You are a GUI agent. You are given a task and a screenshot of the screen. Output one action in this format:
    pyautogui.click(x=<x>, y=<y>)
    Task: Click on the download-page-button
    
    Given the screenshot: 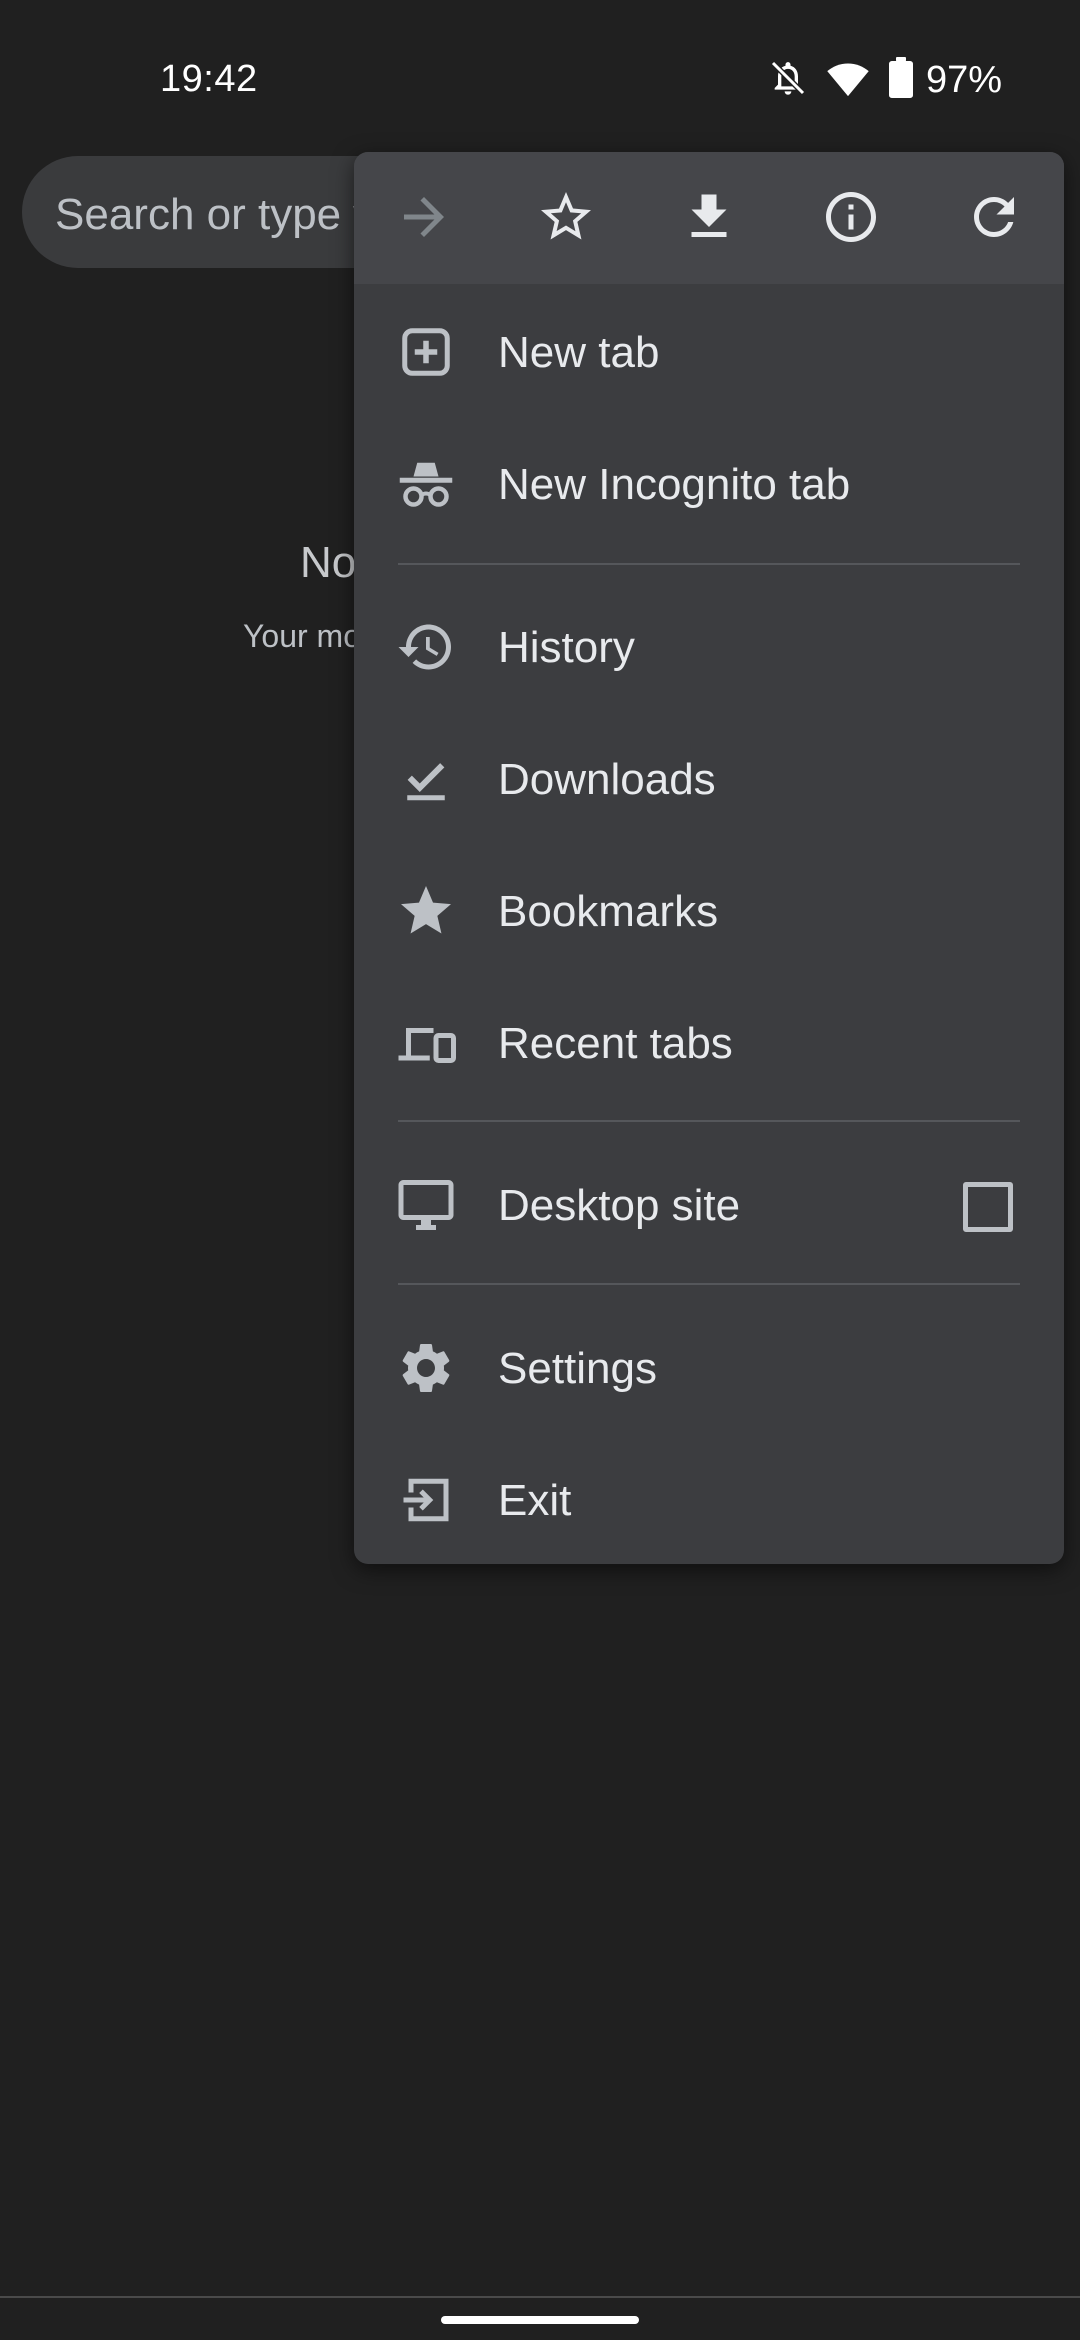 What is the action you would take?
    pyautogui.click(x=709, y=219)
    